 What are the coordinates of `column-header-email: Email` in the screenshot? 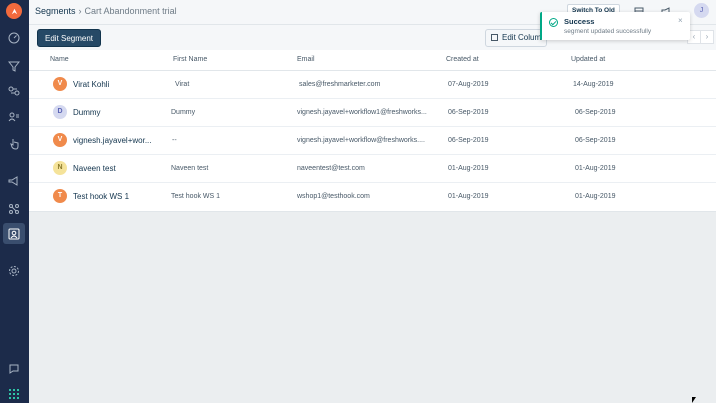 It's located at (306, 59).